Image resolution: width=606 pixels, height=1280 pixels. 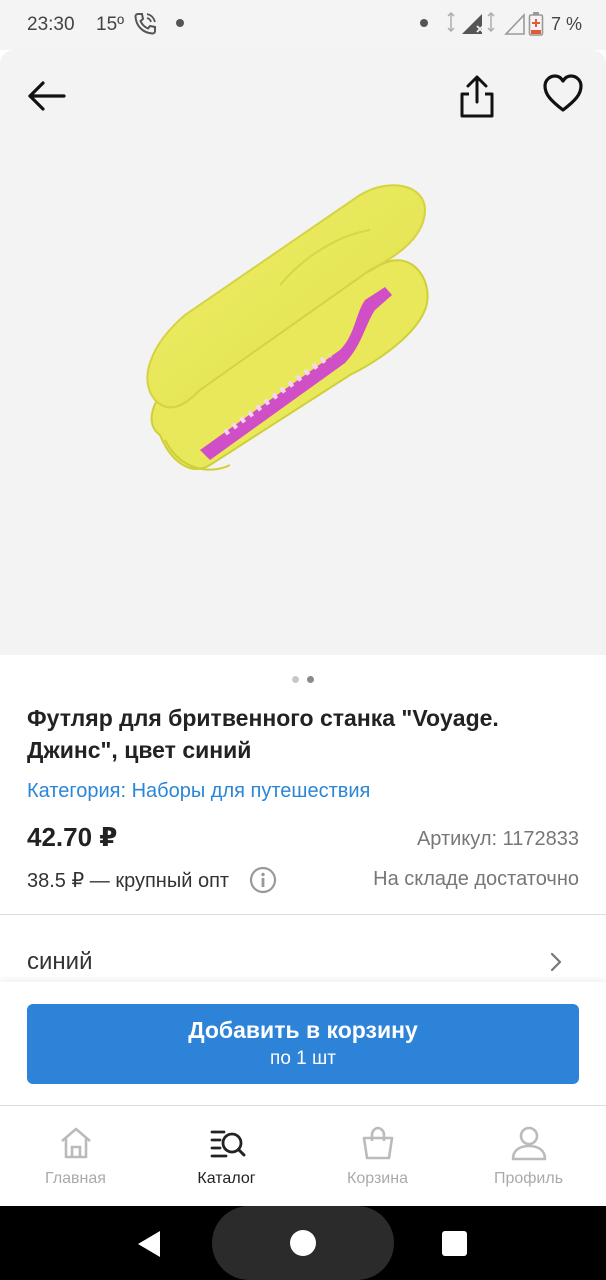 What do you see at coordinates (290, 340) in the screenshot?
I see `product-image` at bounding box center [290, 340].